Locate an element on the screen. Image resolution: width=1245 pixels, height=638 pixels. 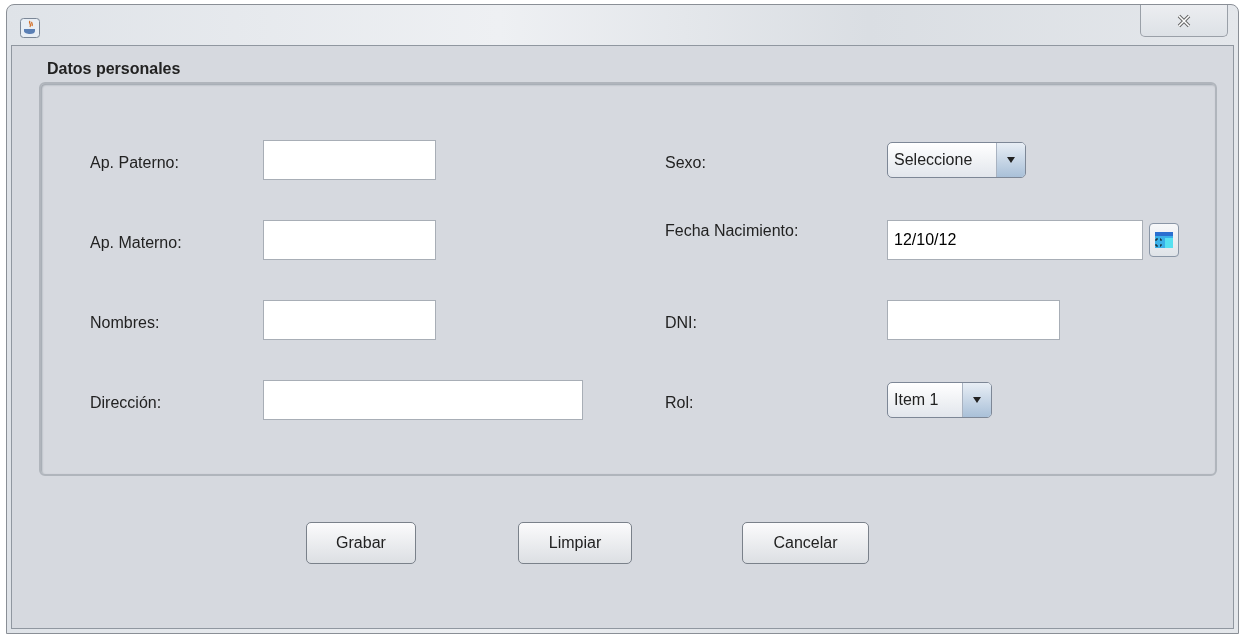
date-field: 12/10/12 is located at coordinates (1015, 240).